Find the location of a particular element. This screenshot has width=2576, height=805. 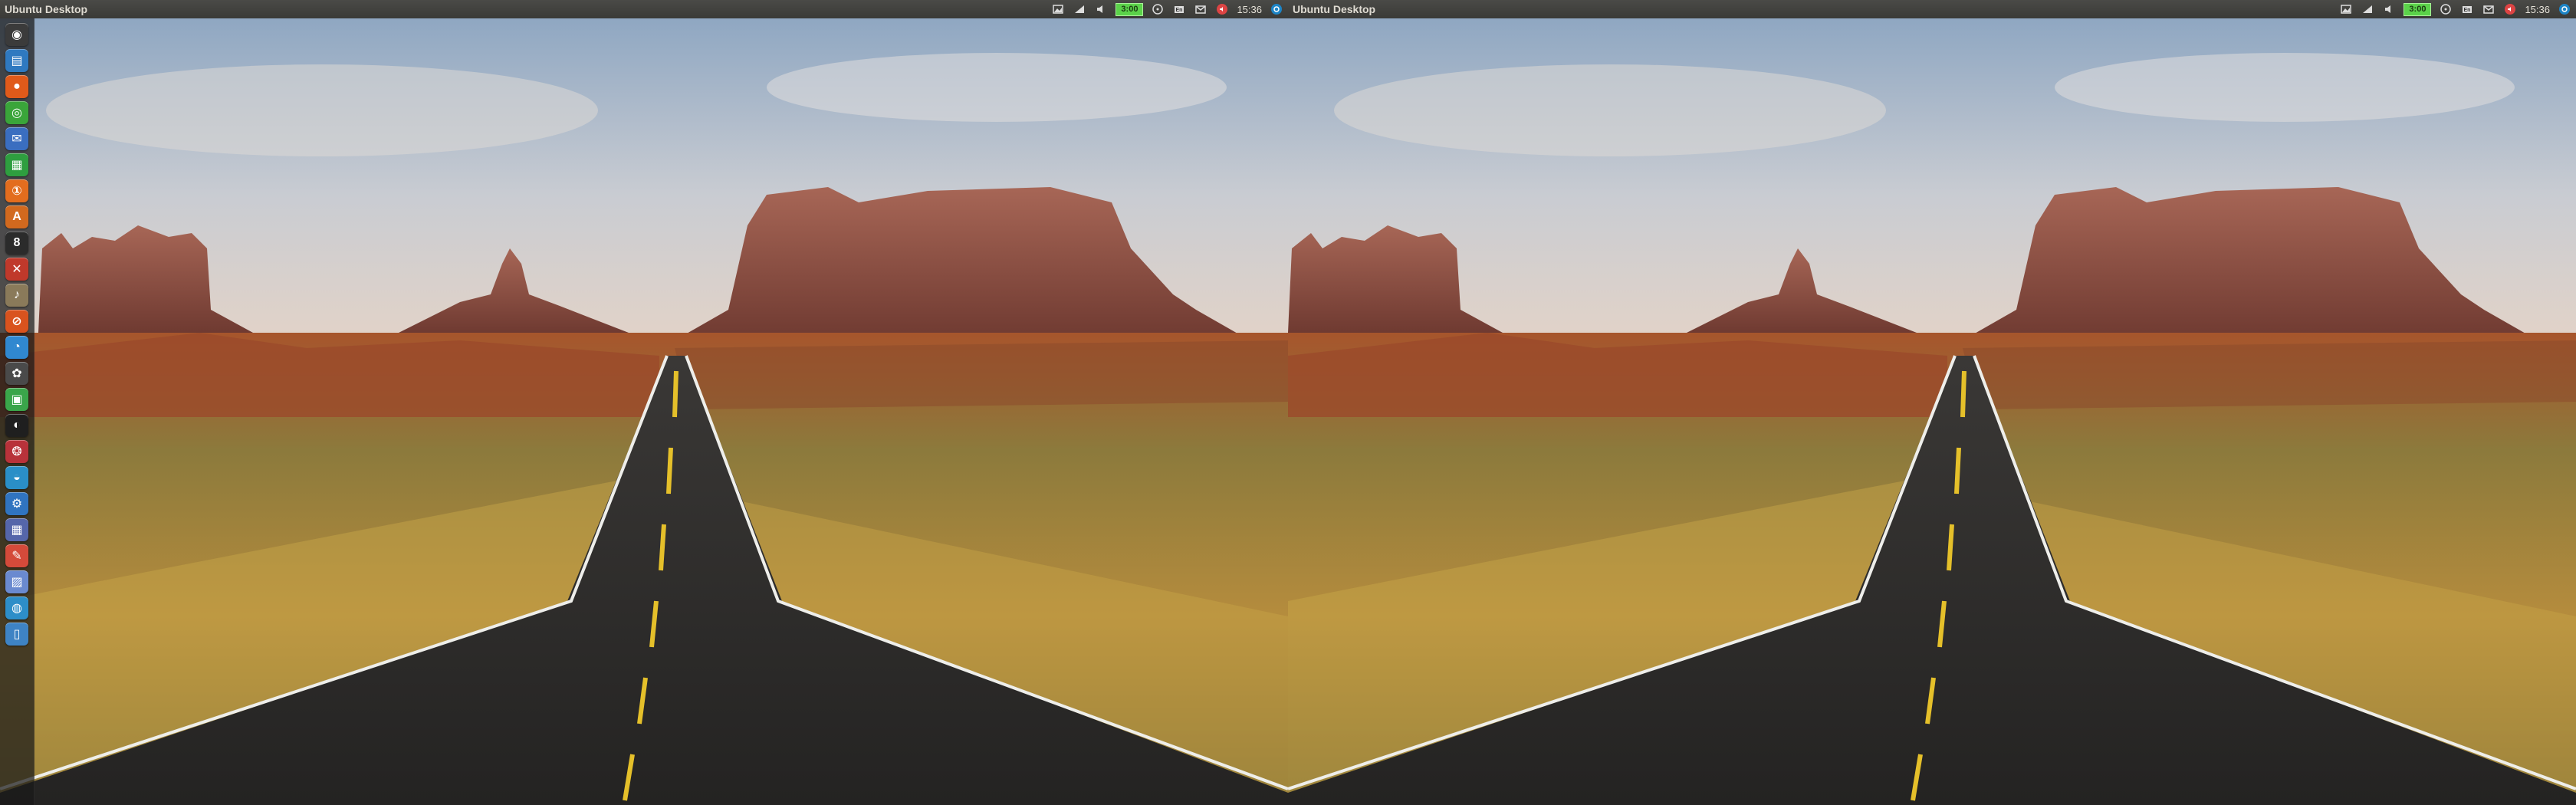

photo-icon: ▨ is located at coordinates (16, 582).